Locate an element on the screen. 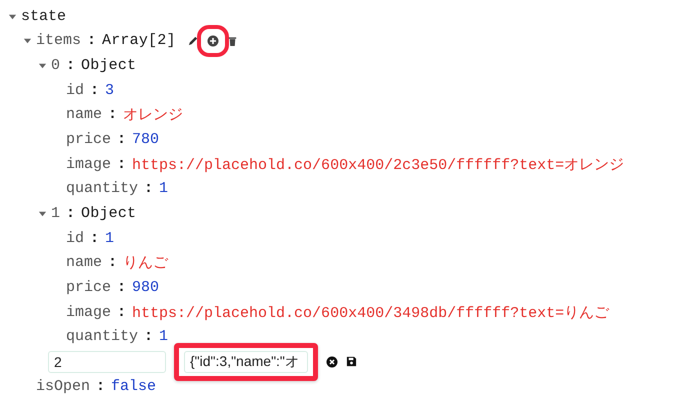  pencil-icon is located at coordinates (193, 40).